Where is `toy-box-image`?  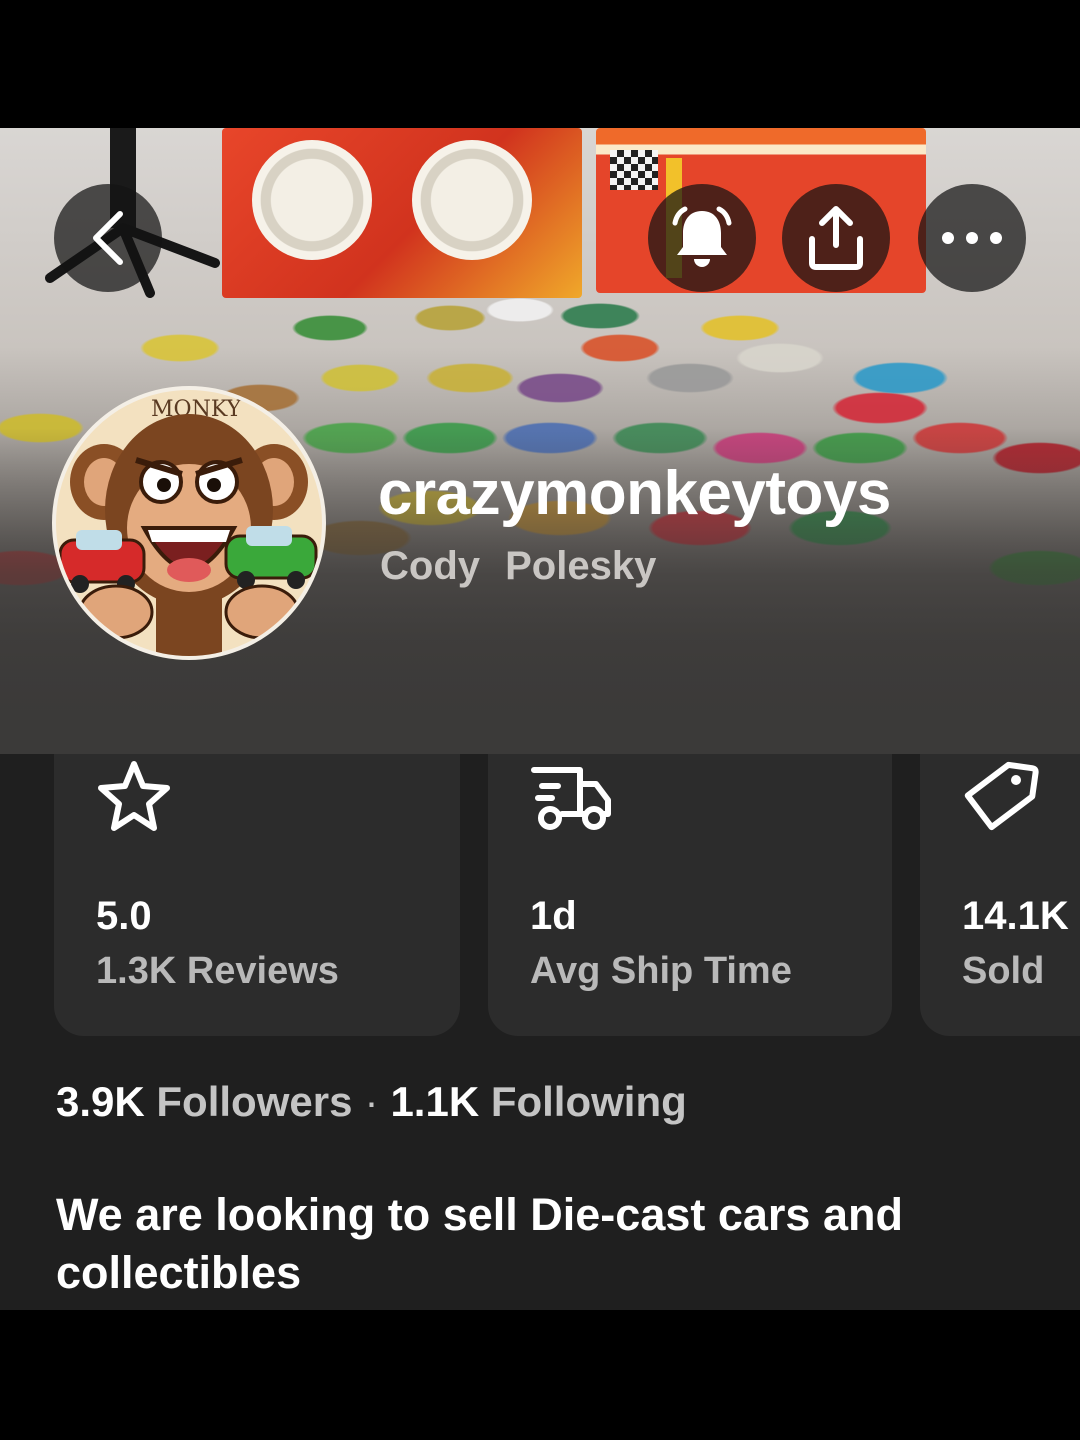 toy-box-image is located at coordinates (402, 213).